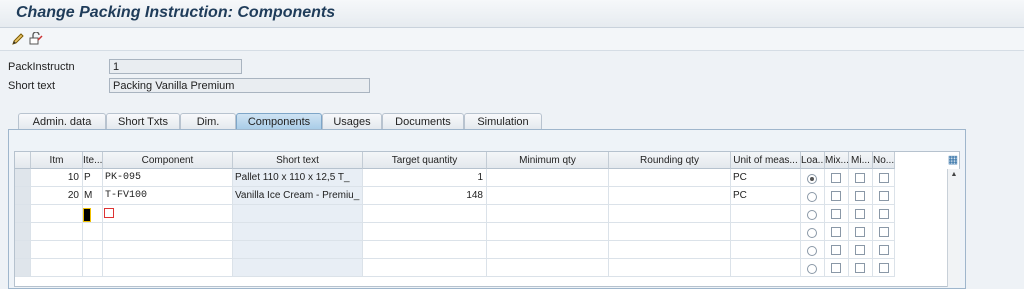  I want to click on select-all-header, so click(23, 160).